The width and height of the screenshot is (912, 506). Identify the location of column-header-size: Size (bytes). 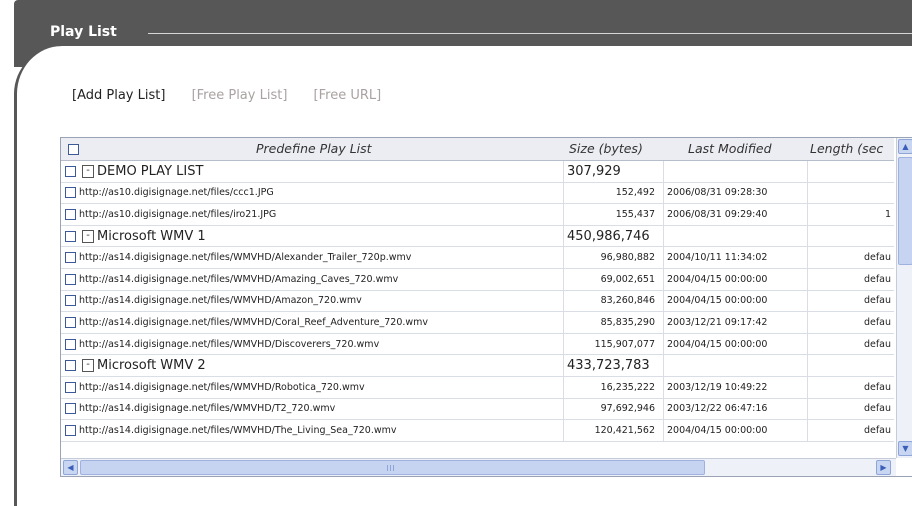
(606, 149).